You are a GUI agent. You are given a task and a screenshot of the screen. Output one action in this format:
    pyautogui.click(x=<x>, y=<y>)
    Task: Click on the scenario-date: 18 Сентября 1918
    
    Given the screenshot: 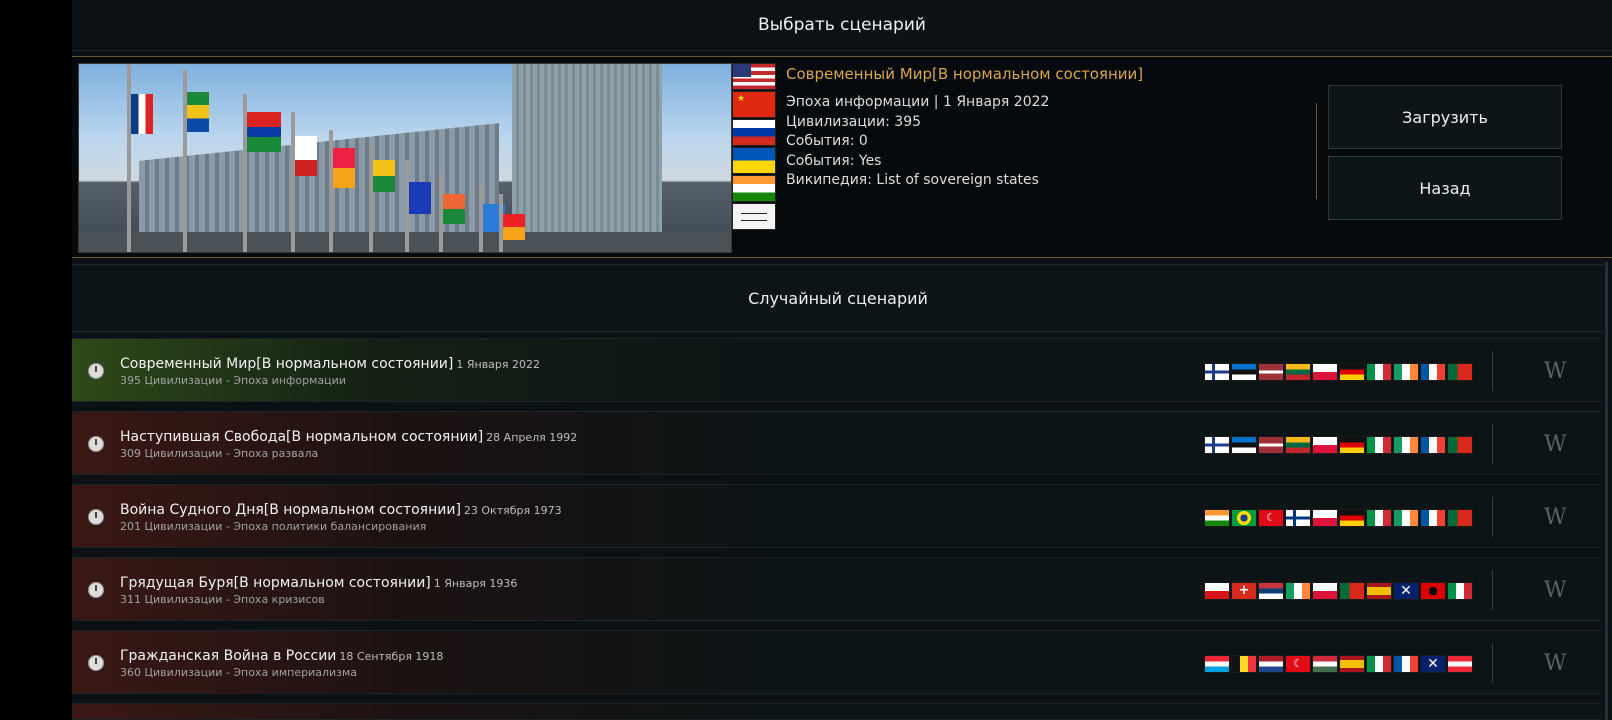 What is the action you would take?
    pyautogui.click(x=391, y=656)
    